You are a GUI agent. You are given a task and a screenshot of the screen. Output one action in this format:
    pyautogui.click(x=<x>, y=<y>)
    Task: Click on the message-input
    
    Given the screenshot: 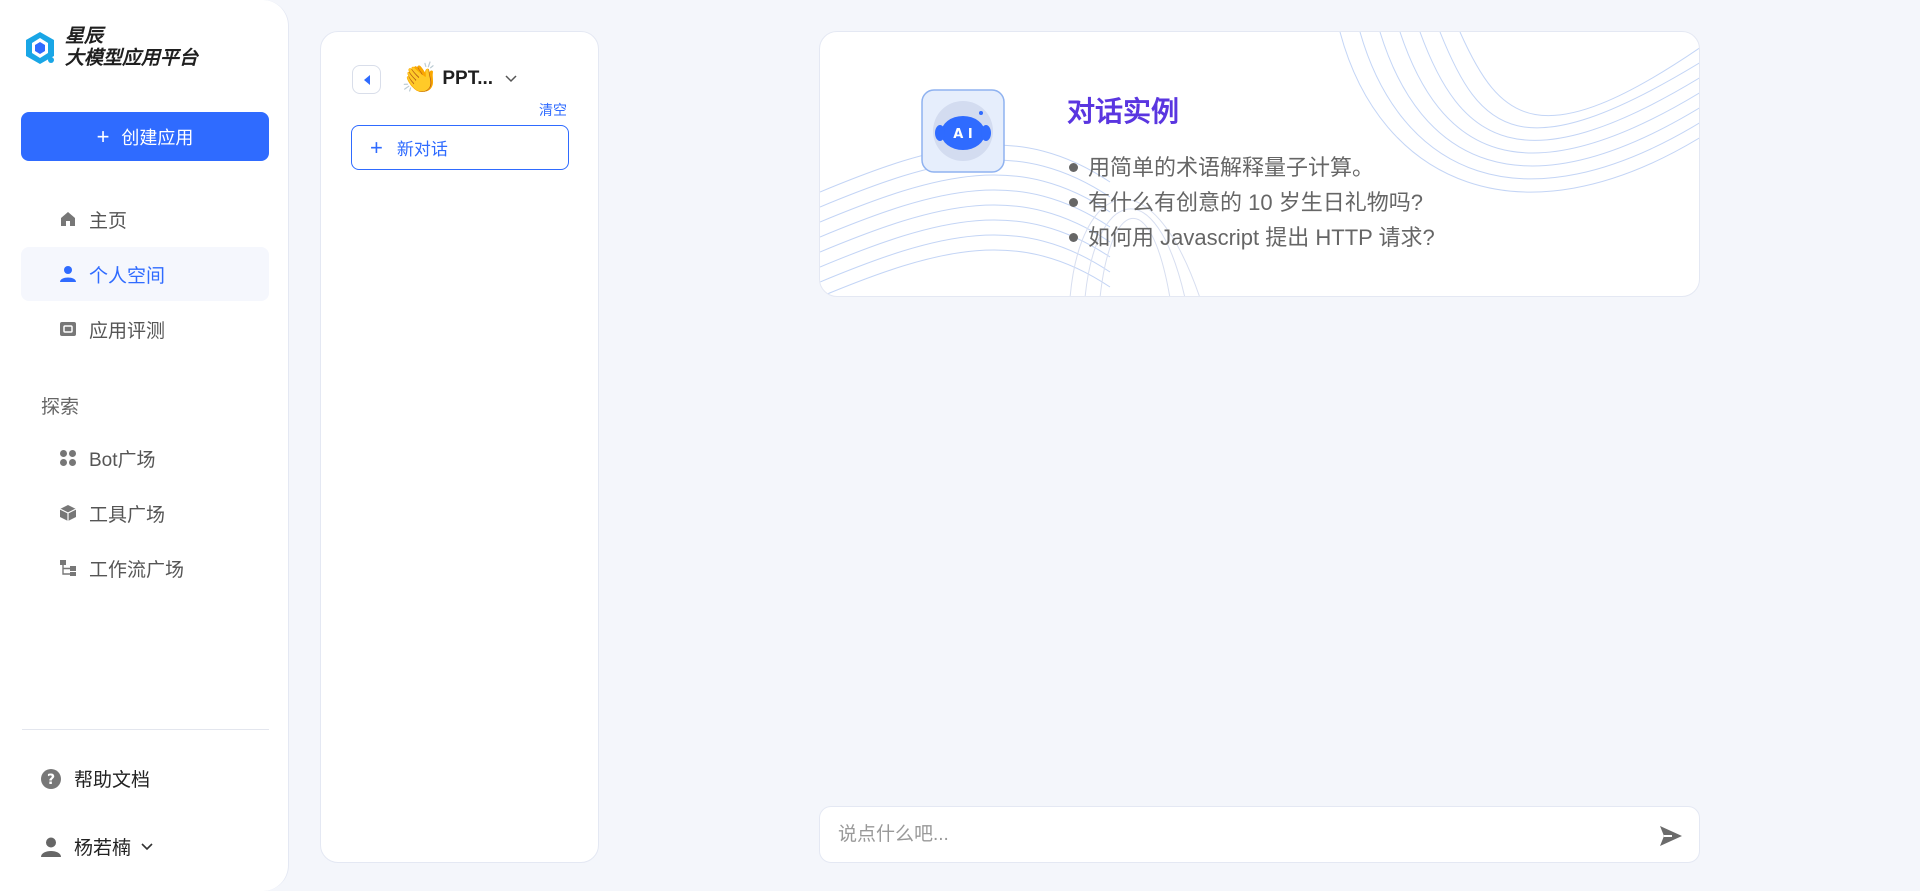 What is the action you would take?
    pyautogui.click(x=1233, y=835)
    